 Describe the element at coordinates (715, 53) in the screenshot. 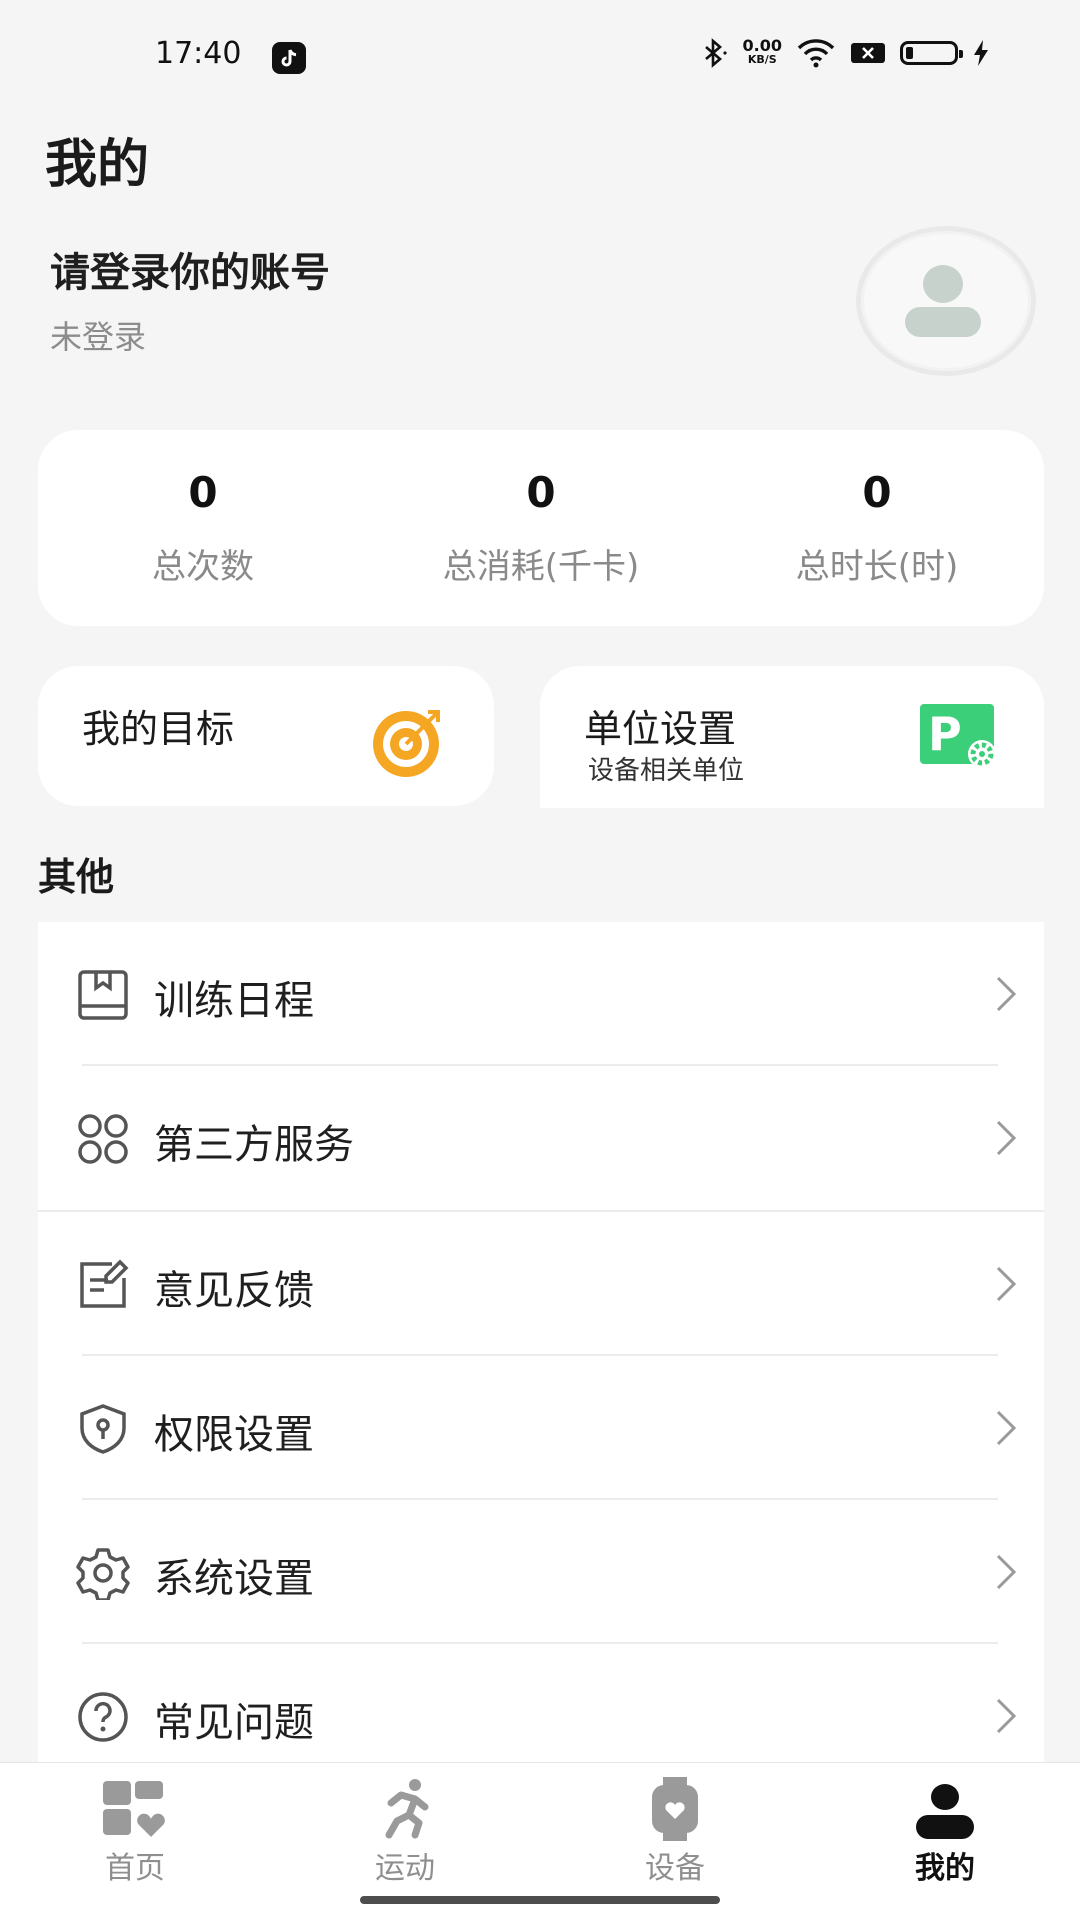

I see `bluetooth-icon` at that location.